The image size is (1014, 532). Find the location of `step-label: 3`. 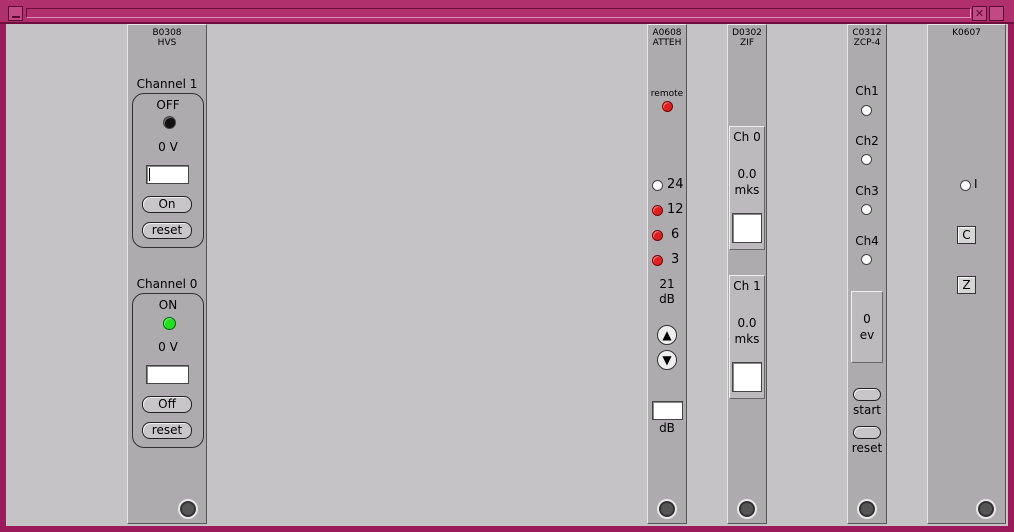

step-label: 3 is located at coordinates (675, 259).